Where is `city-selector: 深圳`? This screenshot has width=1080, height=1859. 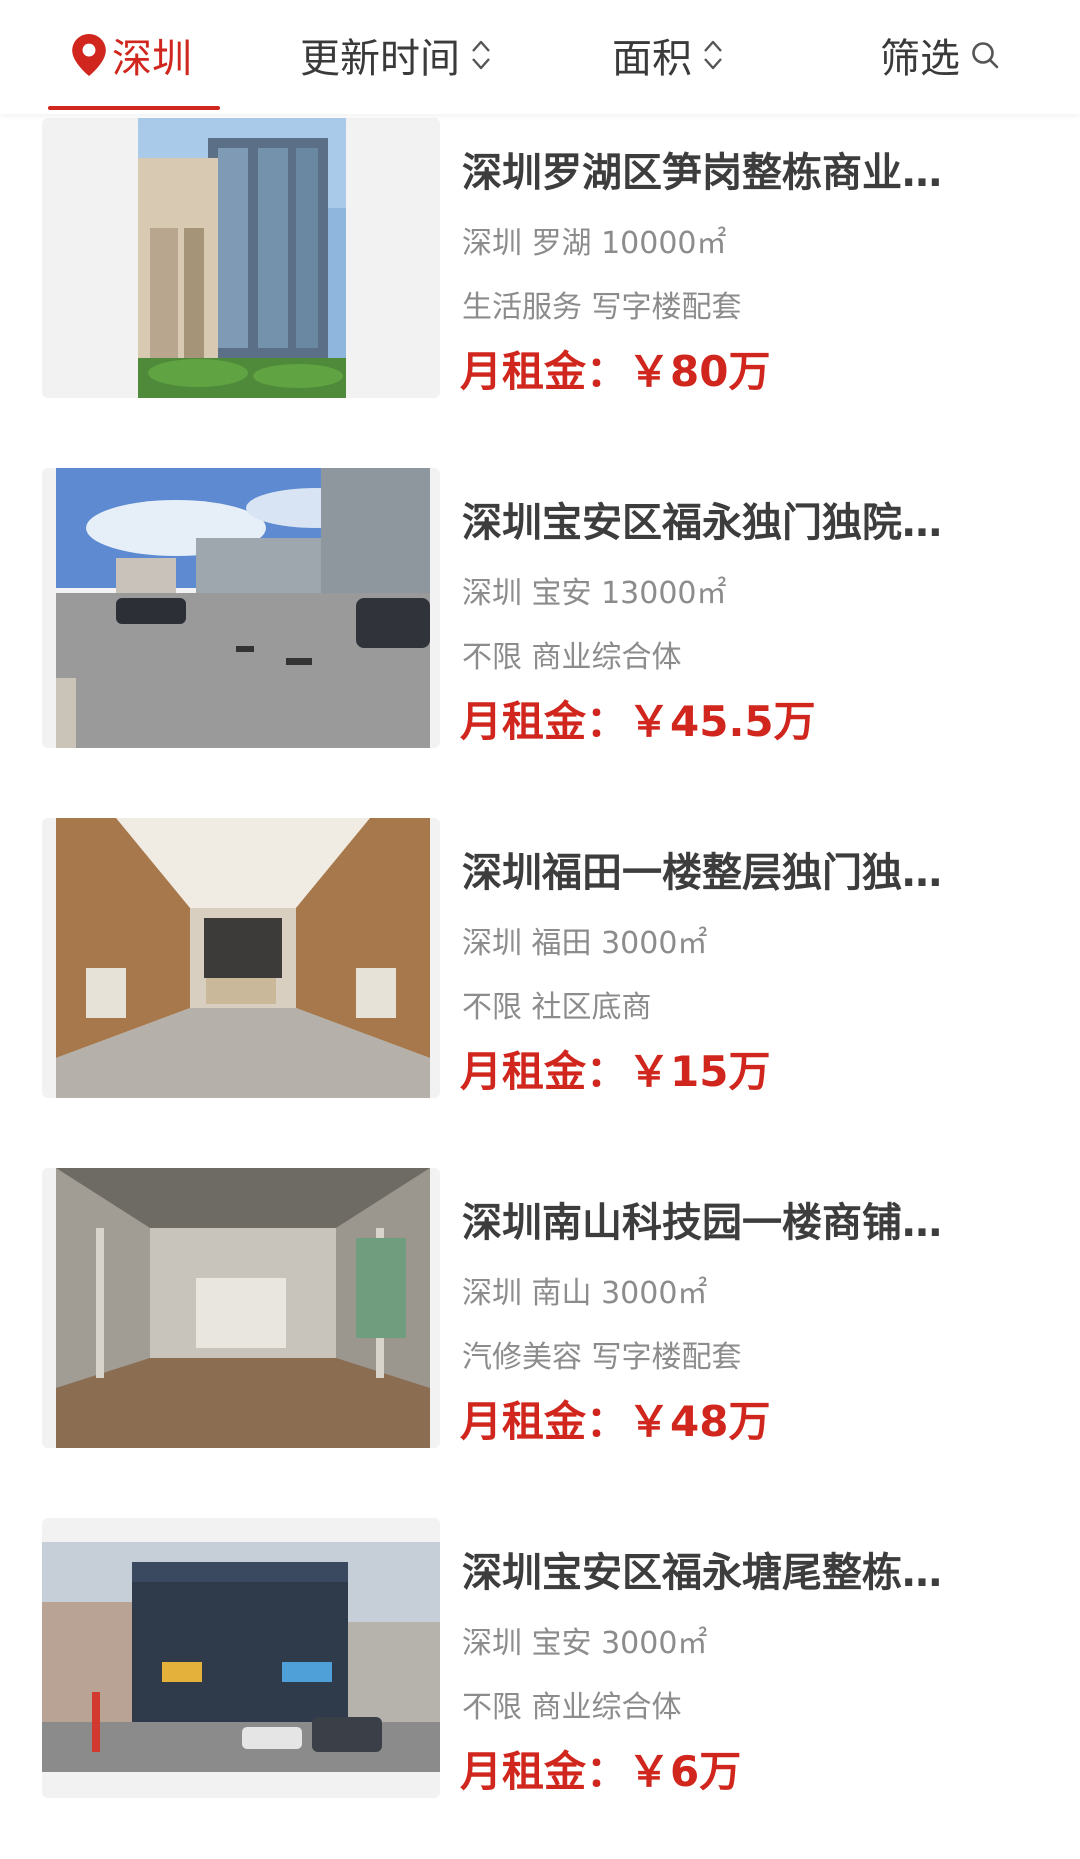
city-selector: 深圳 is located at coordinates (132, 55).